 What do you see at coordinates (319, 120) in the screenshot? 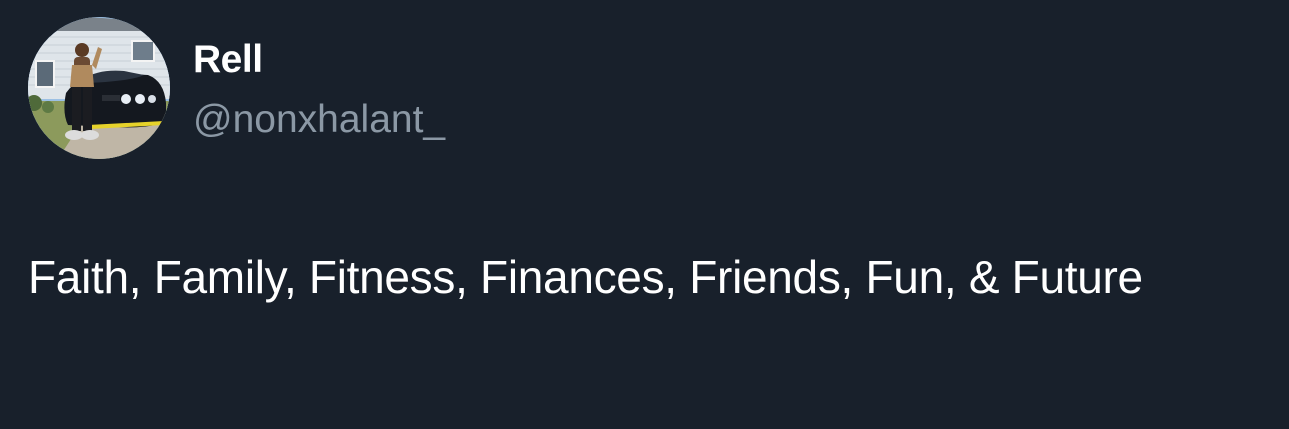
I see `user-handle: @nonxhalant_` at bounding box center [319, 120].